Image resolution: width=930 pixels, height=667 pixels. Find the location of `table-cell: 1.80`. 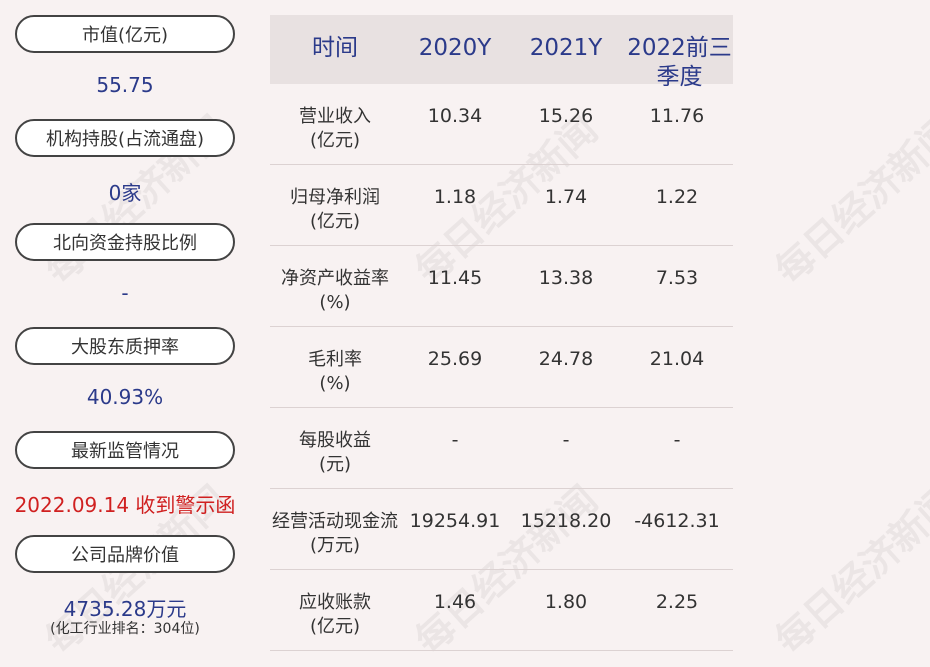

table-cell: 1.80 is located at coordinates (566, 602).